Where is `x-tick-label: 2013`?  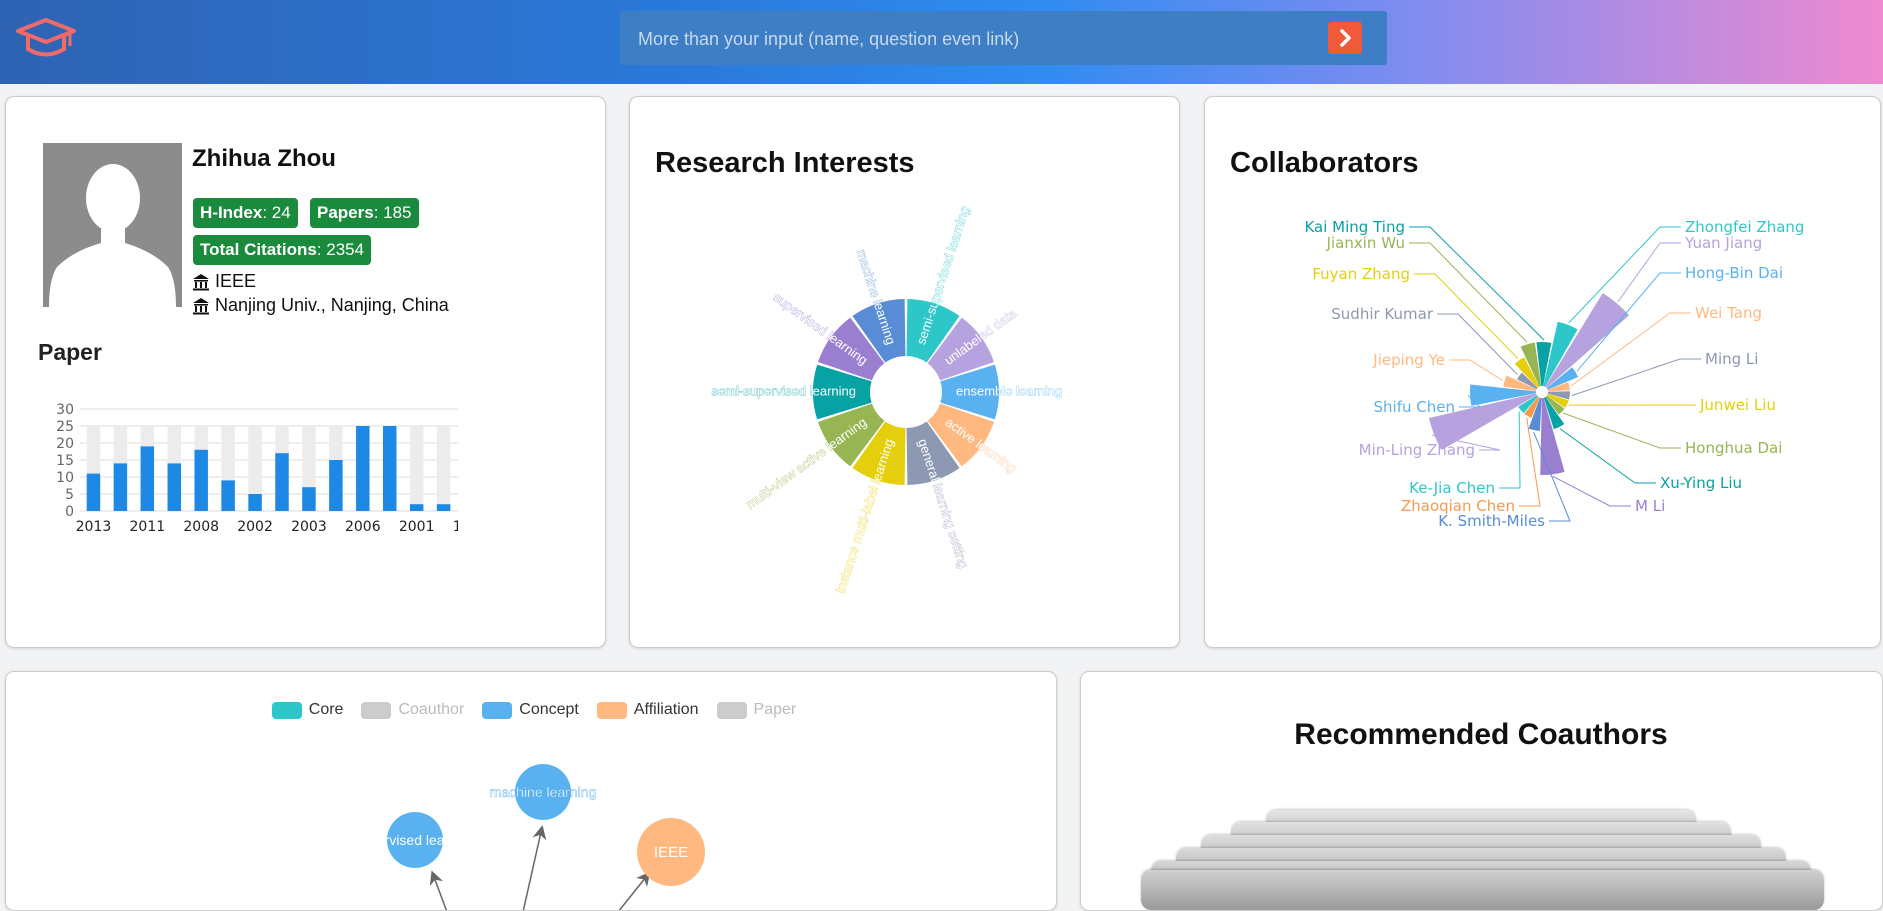
x-tick-label: 2013 is located at coordinates (94, 527).